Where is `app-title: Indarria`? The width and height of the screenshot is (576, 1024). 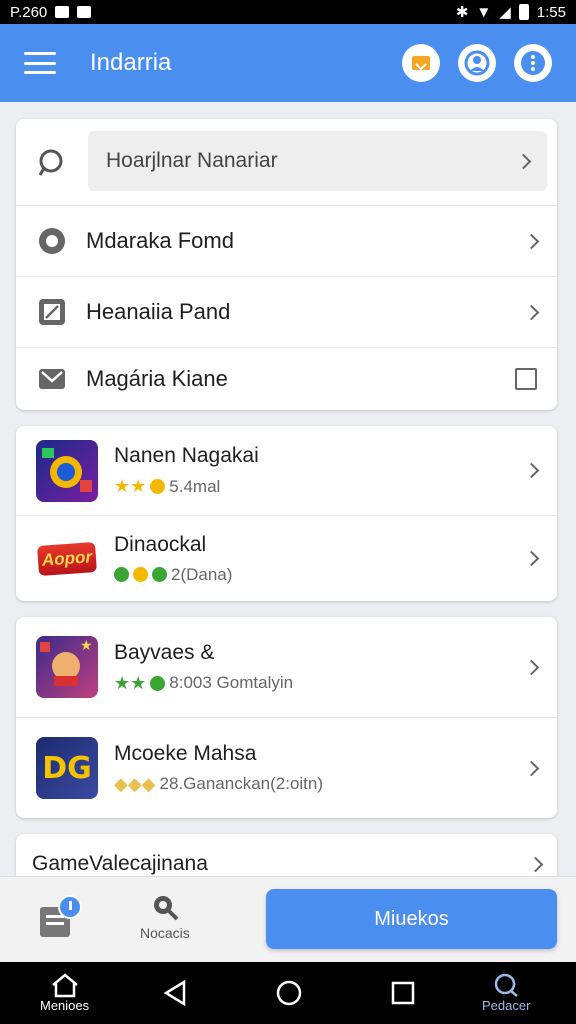 app-title: Indarria is located at coordinates (131, 62).